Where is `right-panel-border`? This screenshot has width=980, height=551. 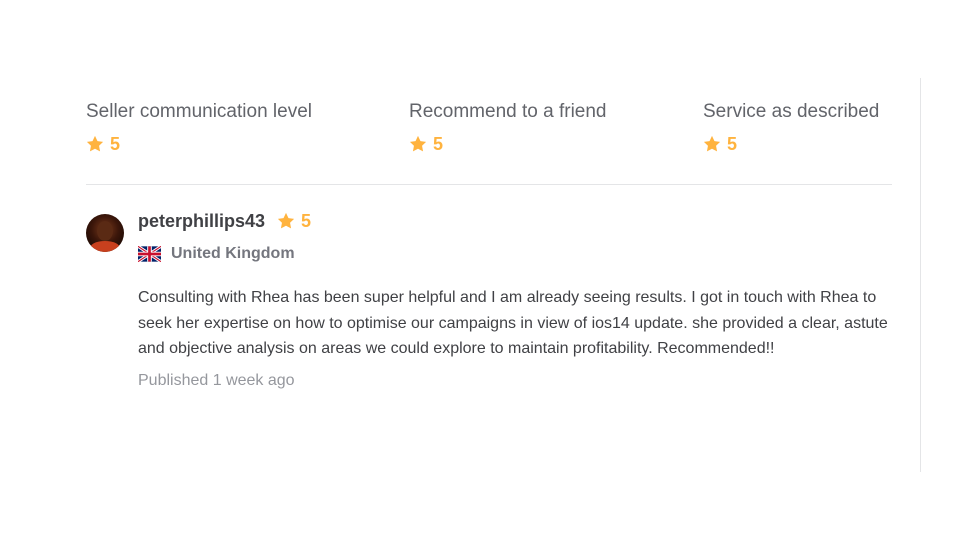 right-panel-border is located at coordinates (920, 275).